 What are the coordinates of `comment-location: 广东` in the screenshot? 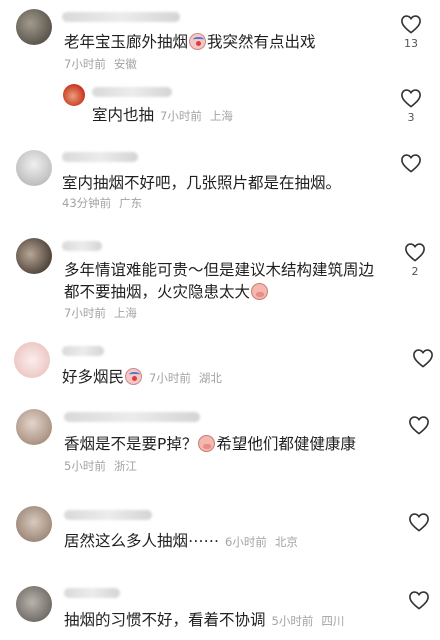 It's located at (131, 203).